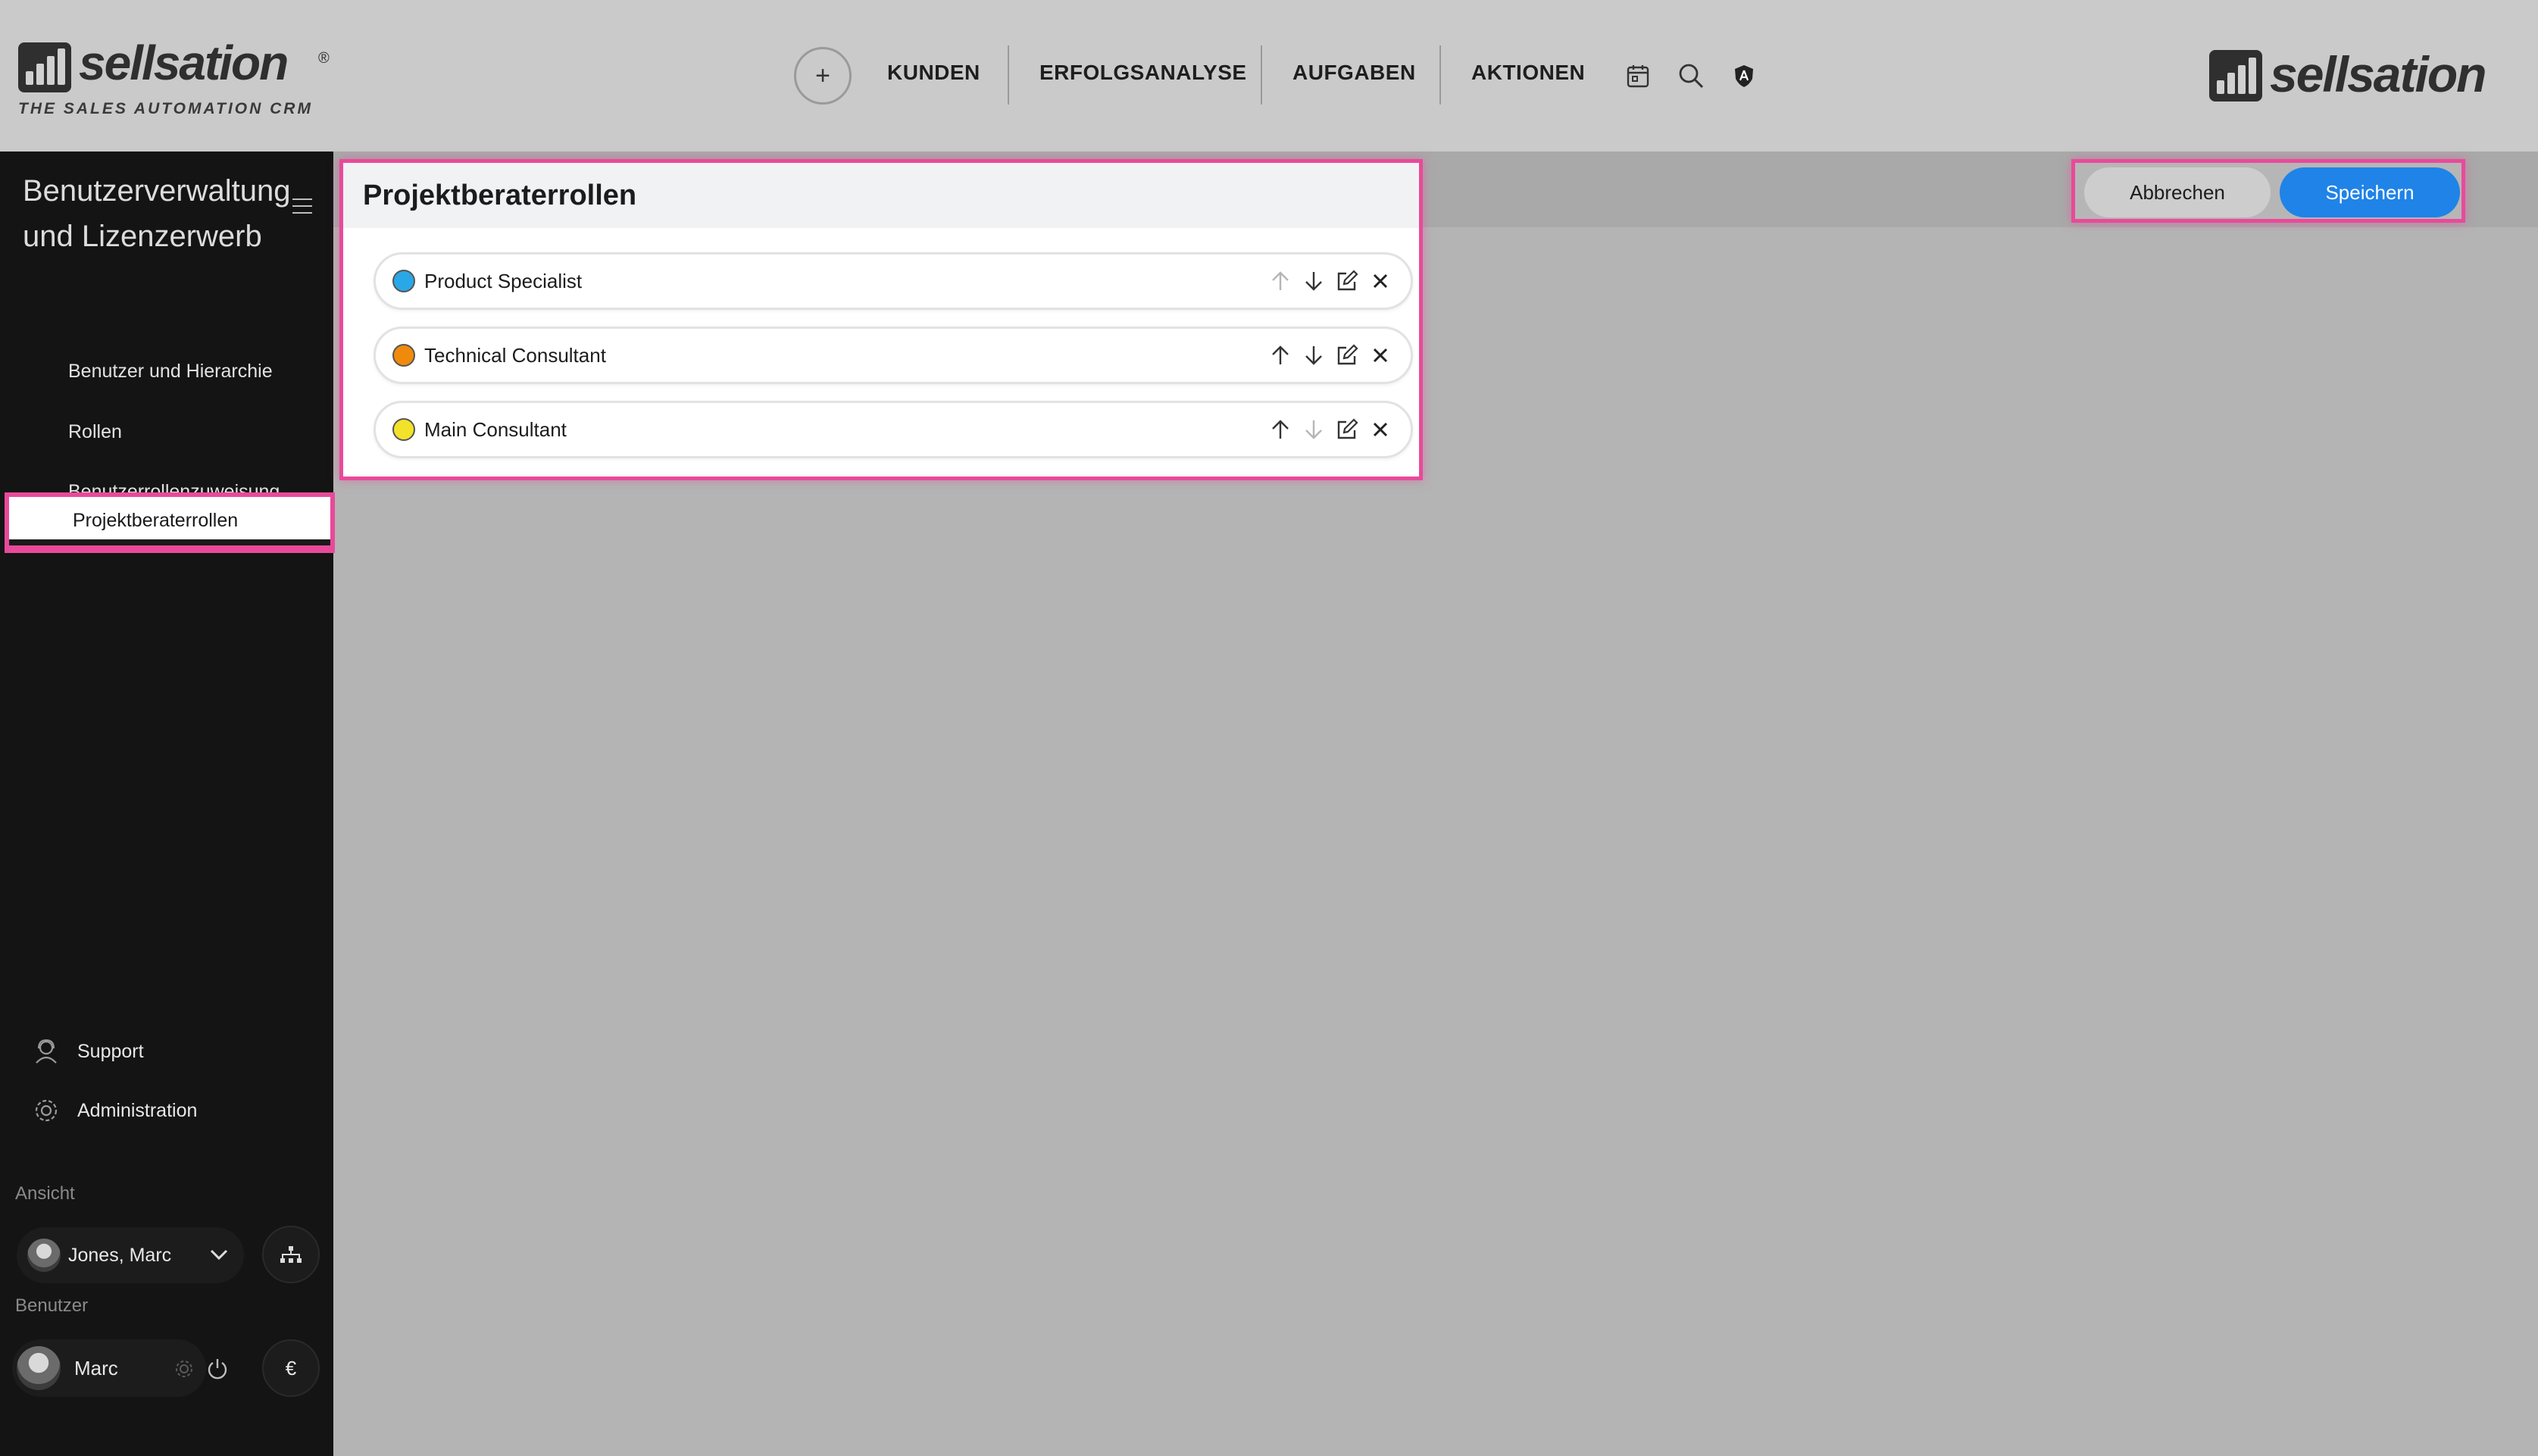  I want to click on panel-header: Projektberaterrollen, so click(881, 195).